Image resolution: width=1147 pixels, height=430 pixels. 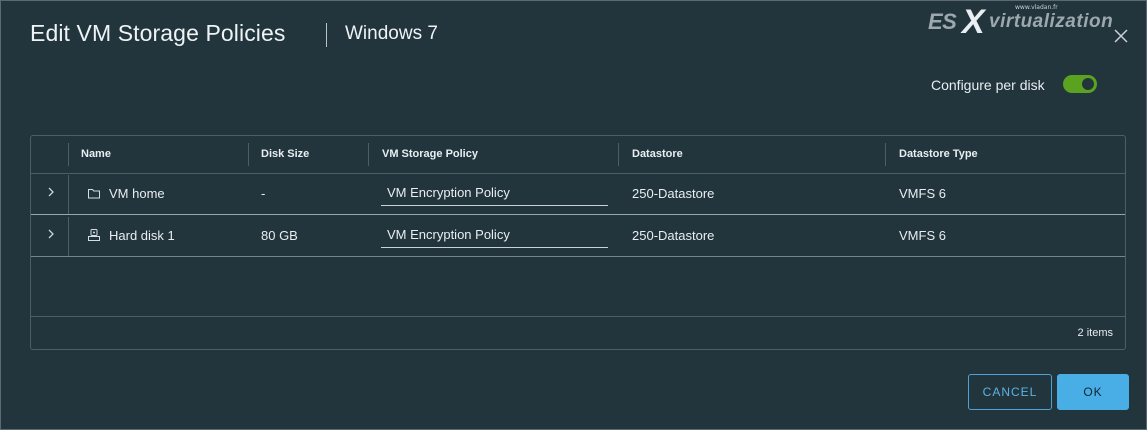 I want to click on toggle-knob, so click(x=1088, y=84).